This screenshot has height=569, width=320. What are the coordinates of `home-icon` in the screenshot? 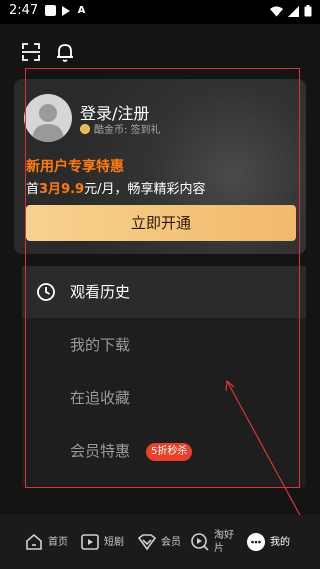 It's located at (34, 541).